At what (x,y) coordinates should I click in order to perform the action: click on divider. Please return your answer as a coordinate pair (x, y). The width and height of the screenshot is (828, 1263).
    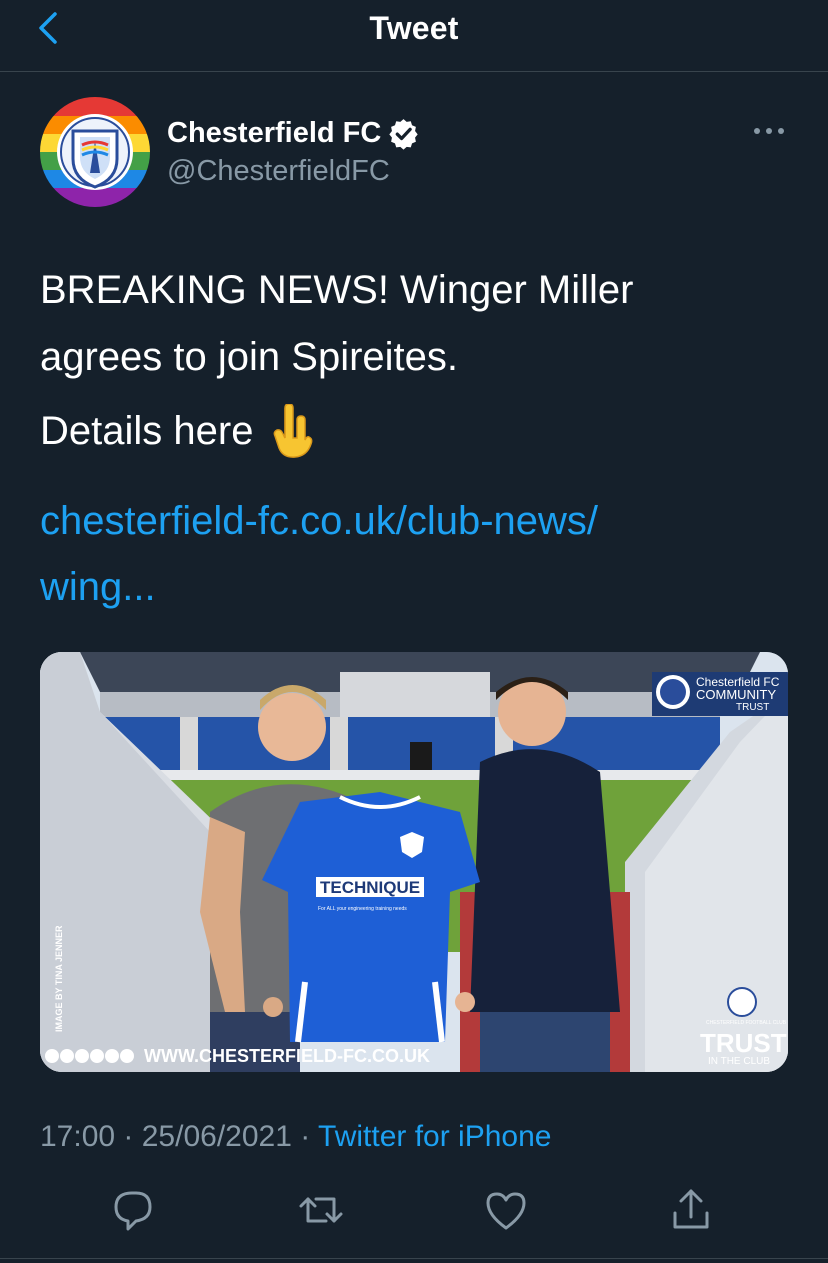
    Looking at the image, I should click on (414, 1258).